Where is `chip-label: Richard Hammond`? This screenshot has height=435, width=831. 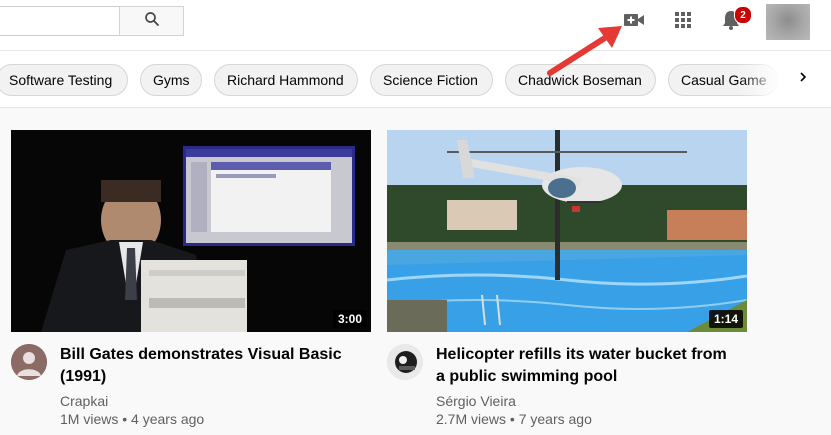
chip-label: Richard Hammond is located at coordinates (285, 80).